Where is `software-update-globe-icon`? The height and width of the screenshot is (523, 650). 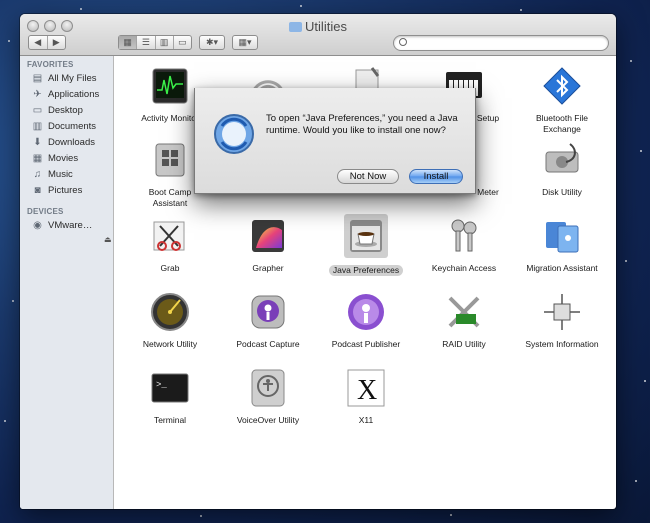
software-update-globe-icon is located at coordinates (234, 134).